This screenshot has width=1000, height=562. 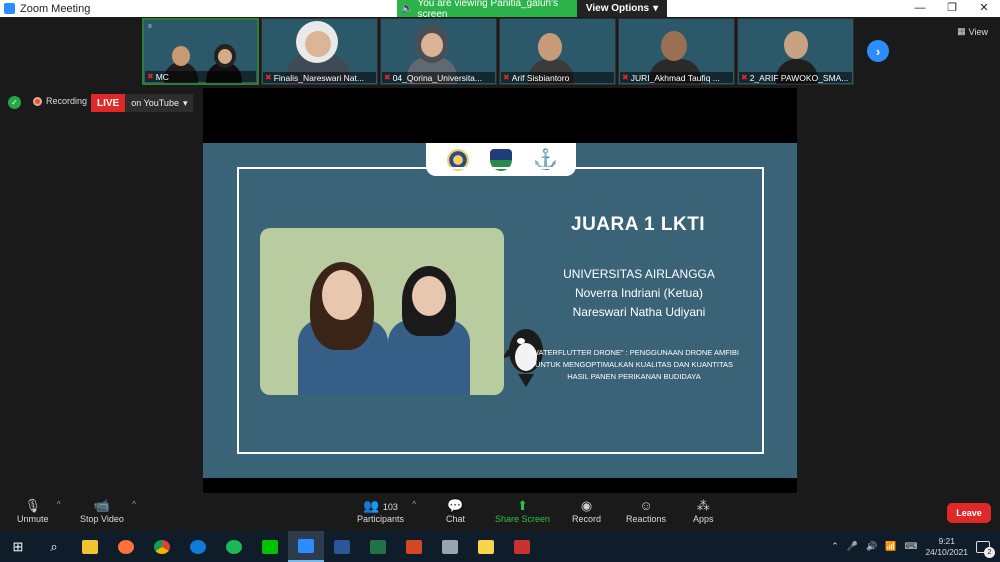 I want to click on chevron-up-icon: ⌃, so click(x=835, y=546).